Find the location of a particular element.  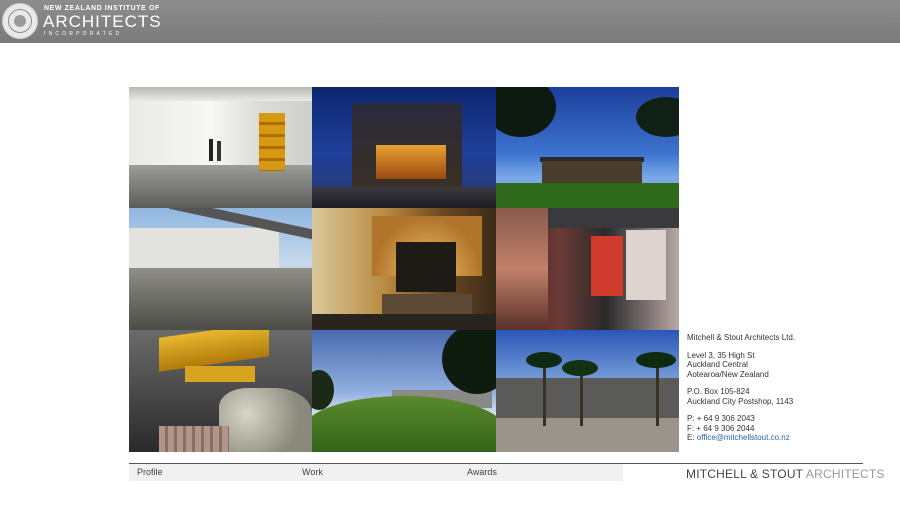

org-line-1: NEW ZEALAND INSTITUTE OF is located at coordinates (102, 8).